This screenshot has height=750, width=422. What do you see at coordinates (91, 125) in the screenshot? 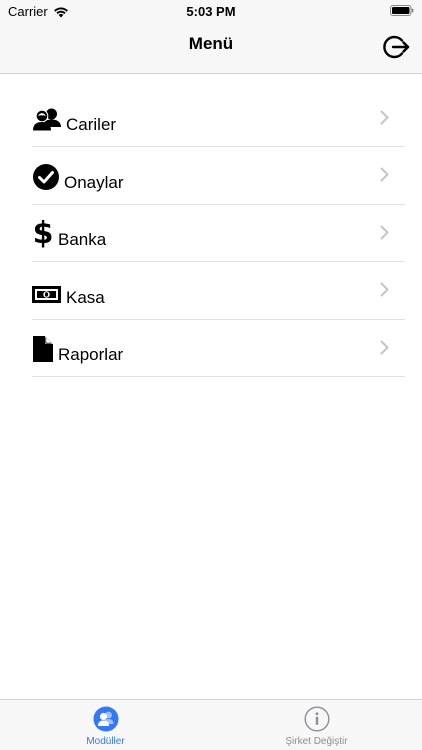
I see `menu-item-label: Cariler` at bounding box center [91, 125].